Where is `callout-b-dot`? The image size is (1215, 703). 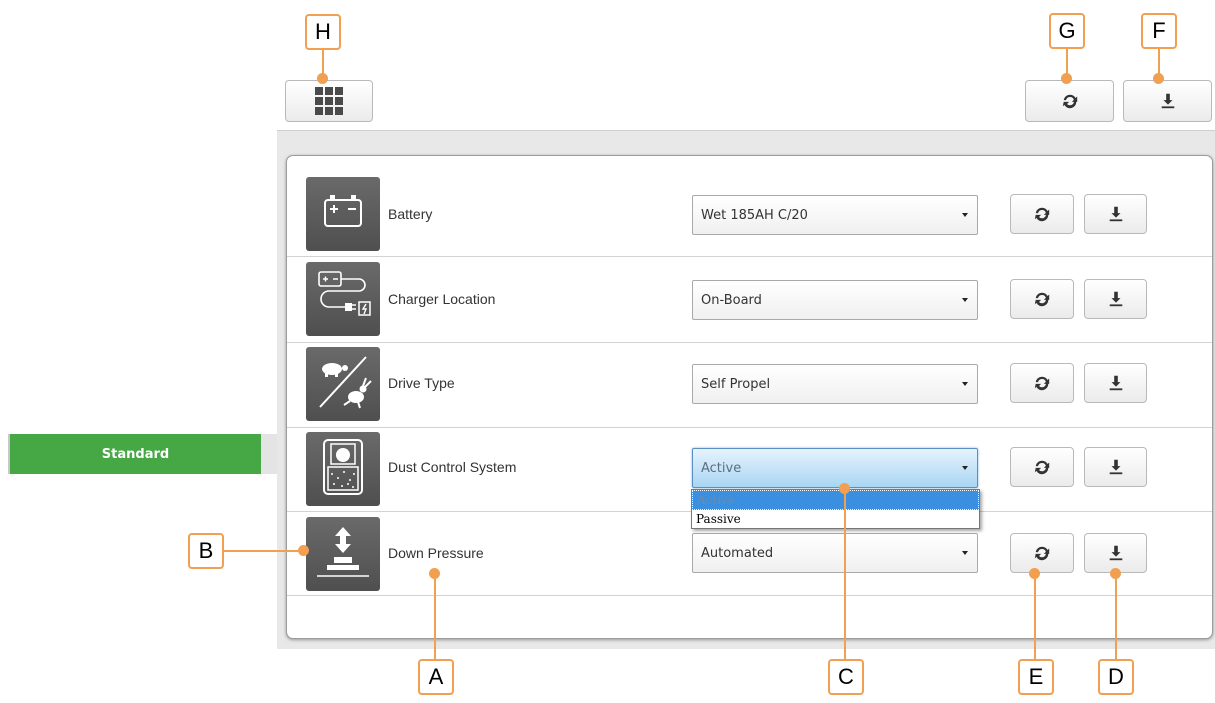 callout-b-dot is located at coordinates (303, 550).